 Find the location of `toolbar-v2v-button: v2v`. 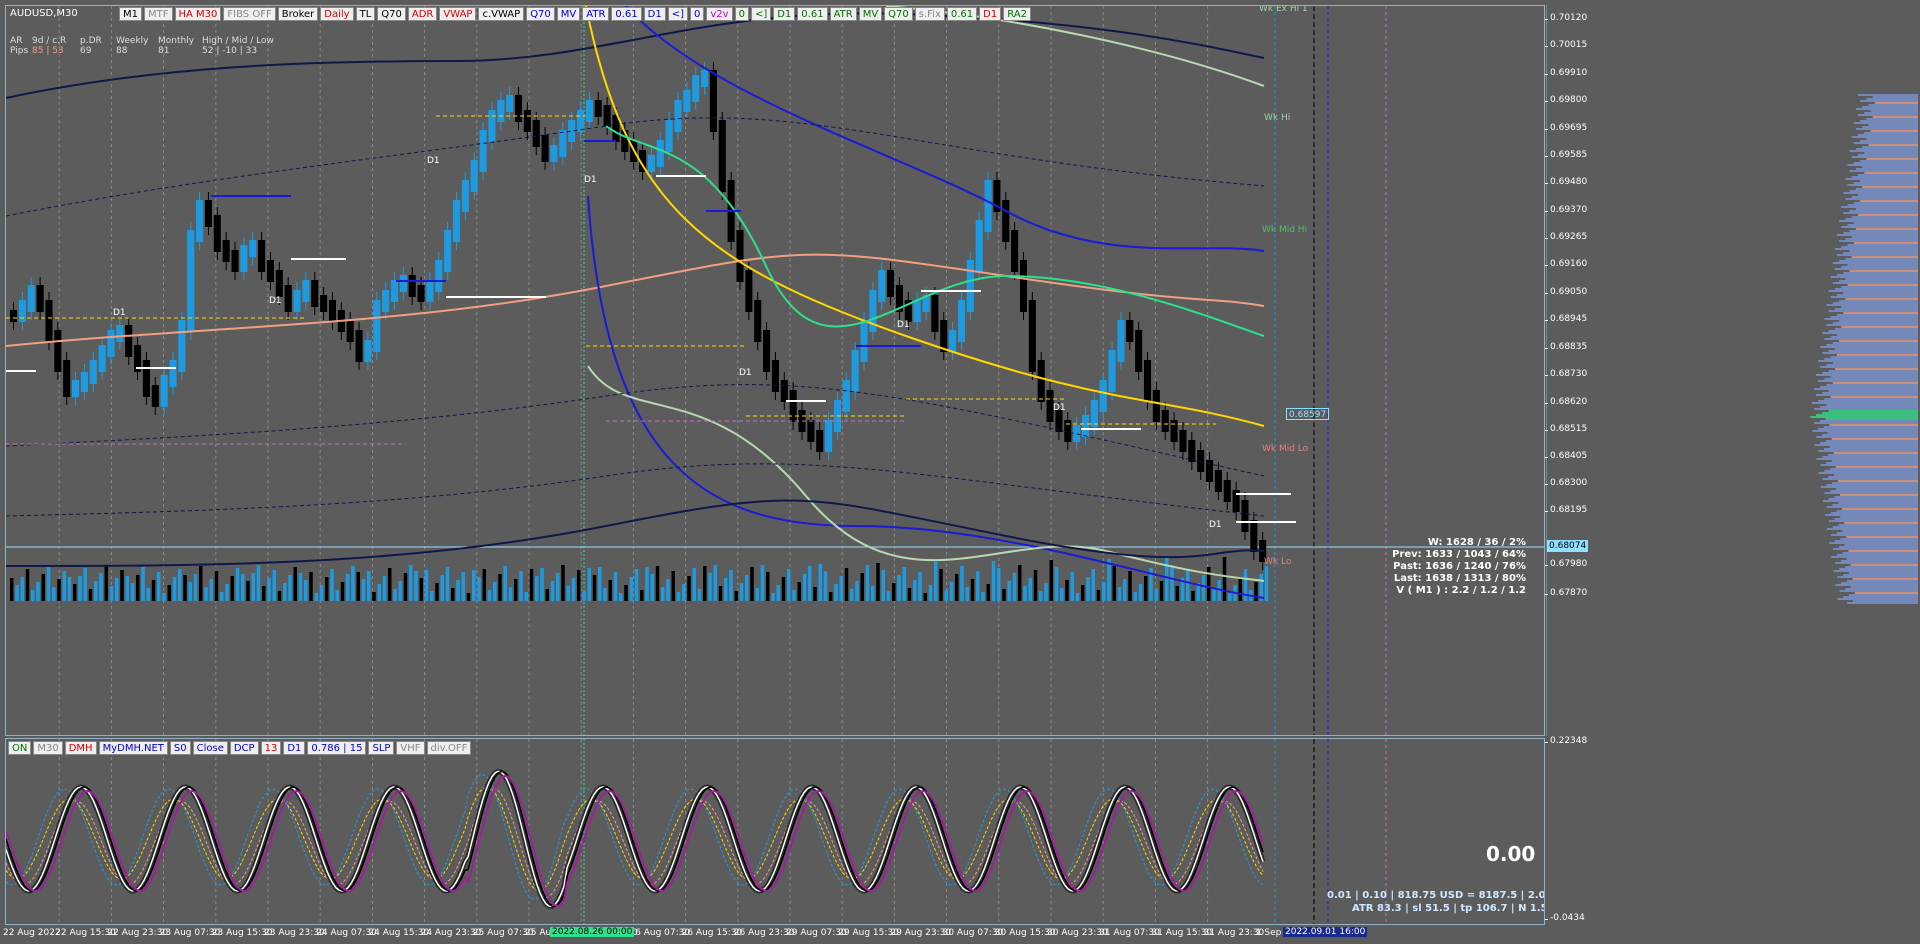

toolbar-v2v-button: v2v is located at coordinates (719, 14).